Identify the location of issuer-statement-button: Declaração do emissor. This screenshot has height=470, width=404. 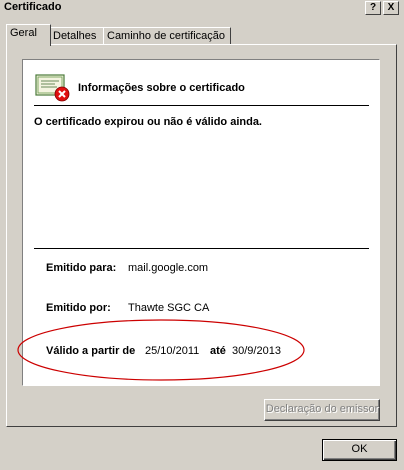
(322, 410).